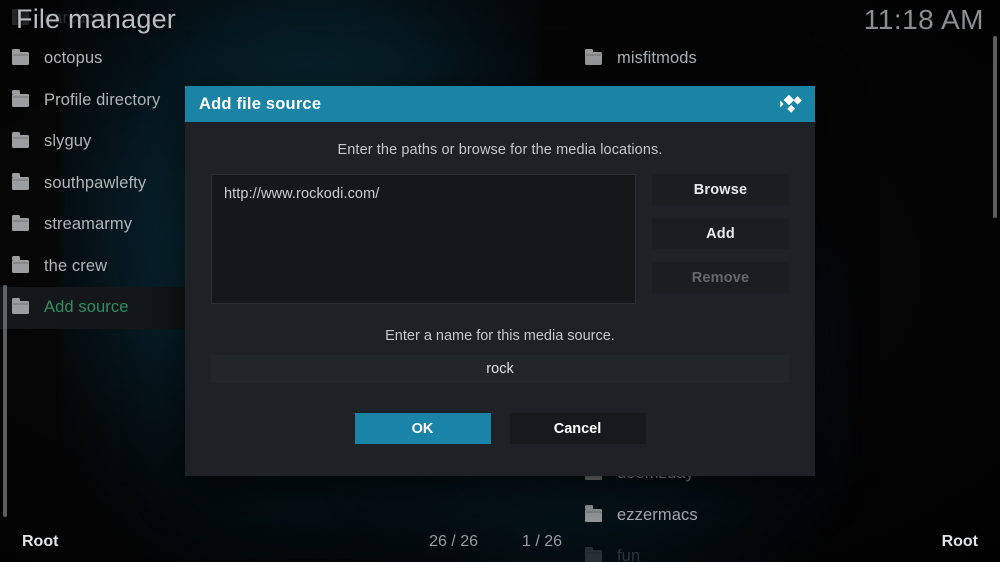  Describe the element at coordinates (720, 277) in the screenshot. I see `remove-button: Remove` at that location.